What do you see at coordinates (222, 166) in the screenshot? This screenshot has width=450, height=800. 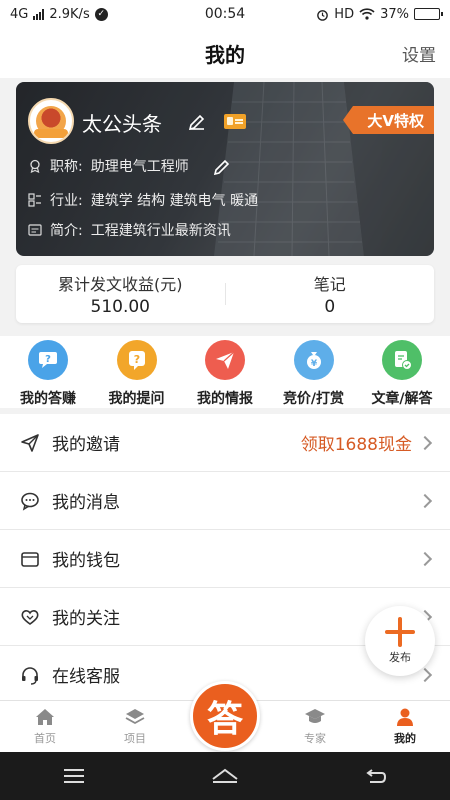 I see `edit-title-icon` at bounding box center [222, 166].